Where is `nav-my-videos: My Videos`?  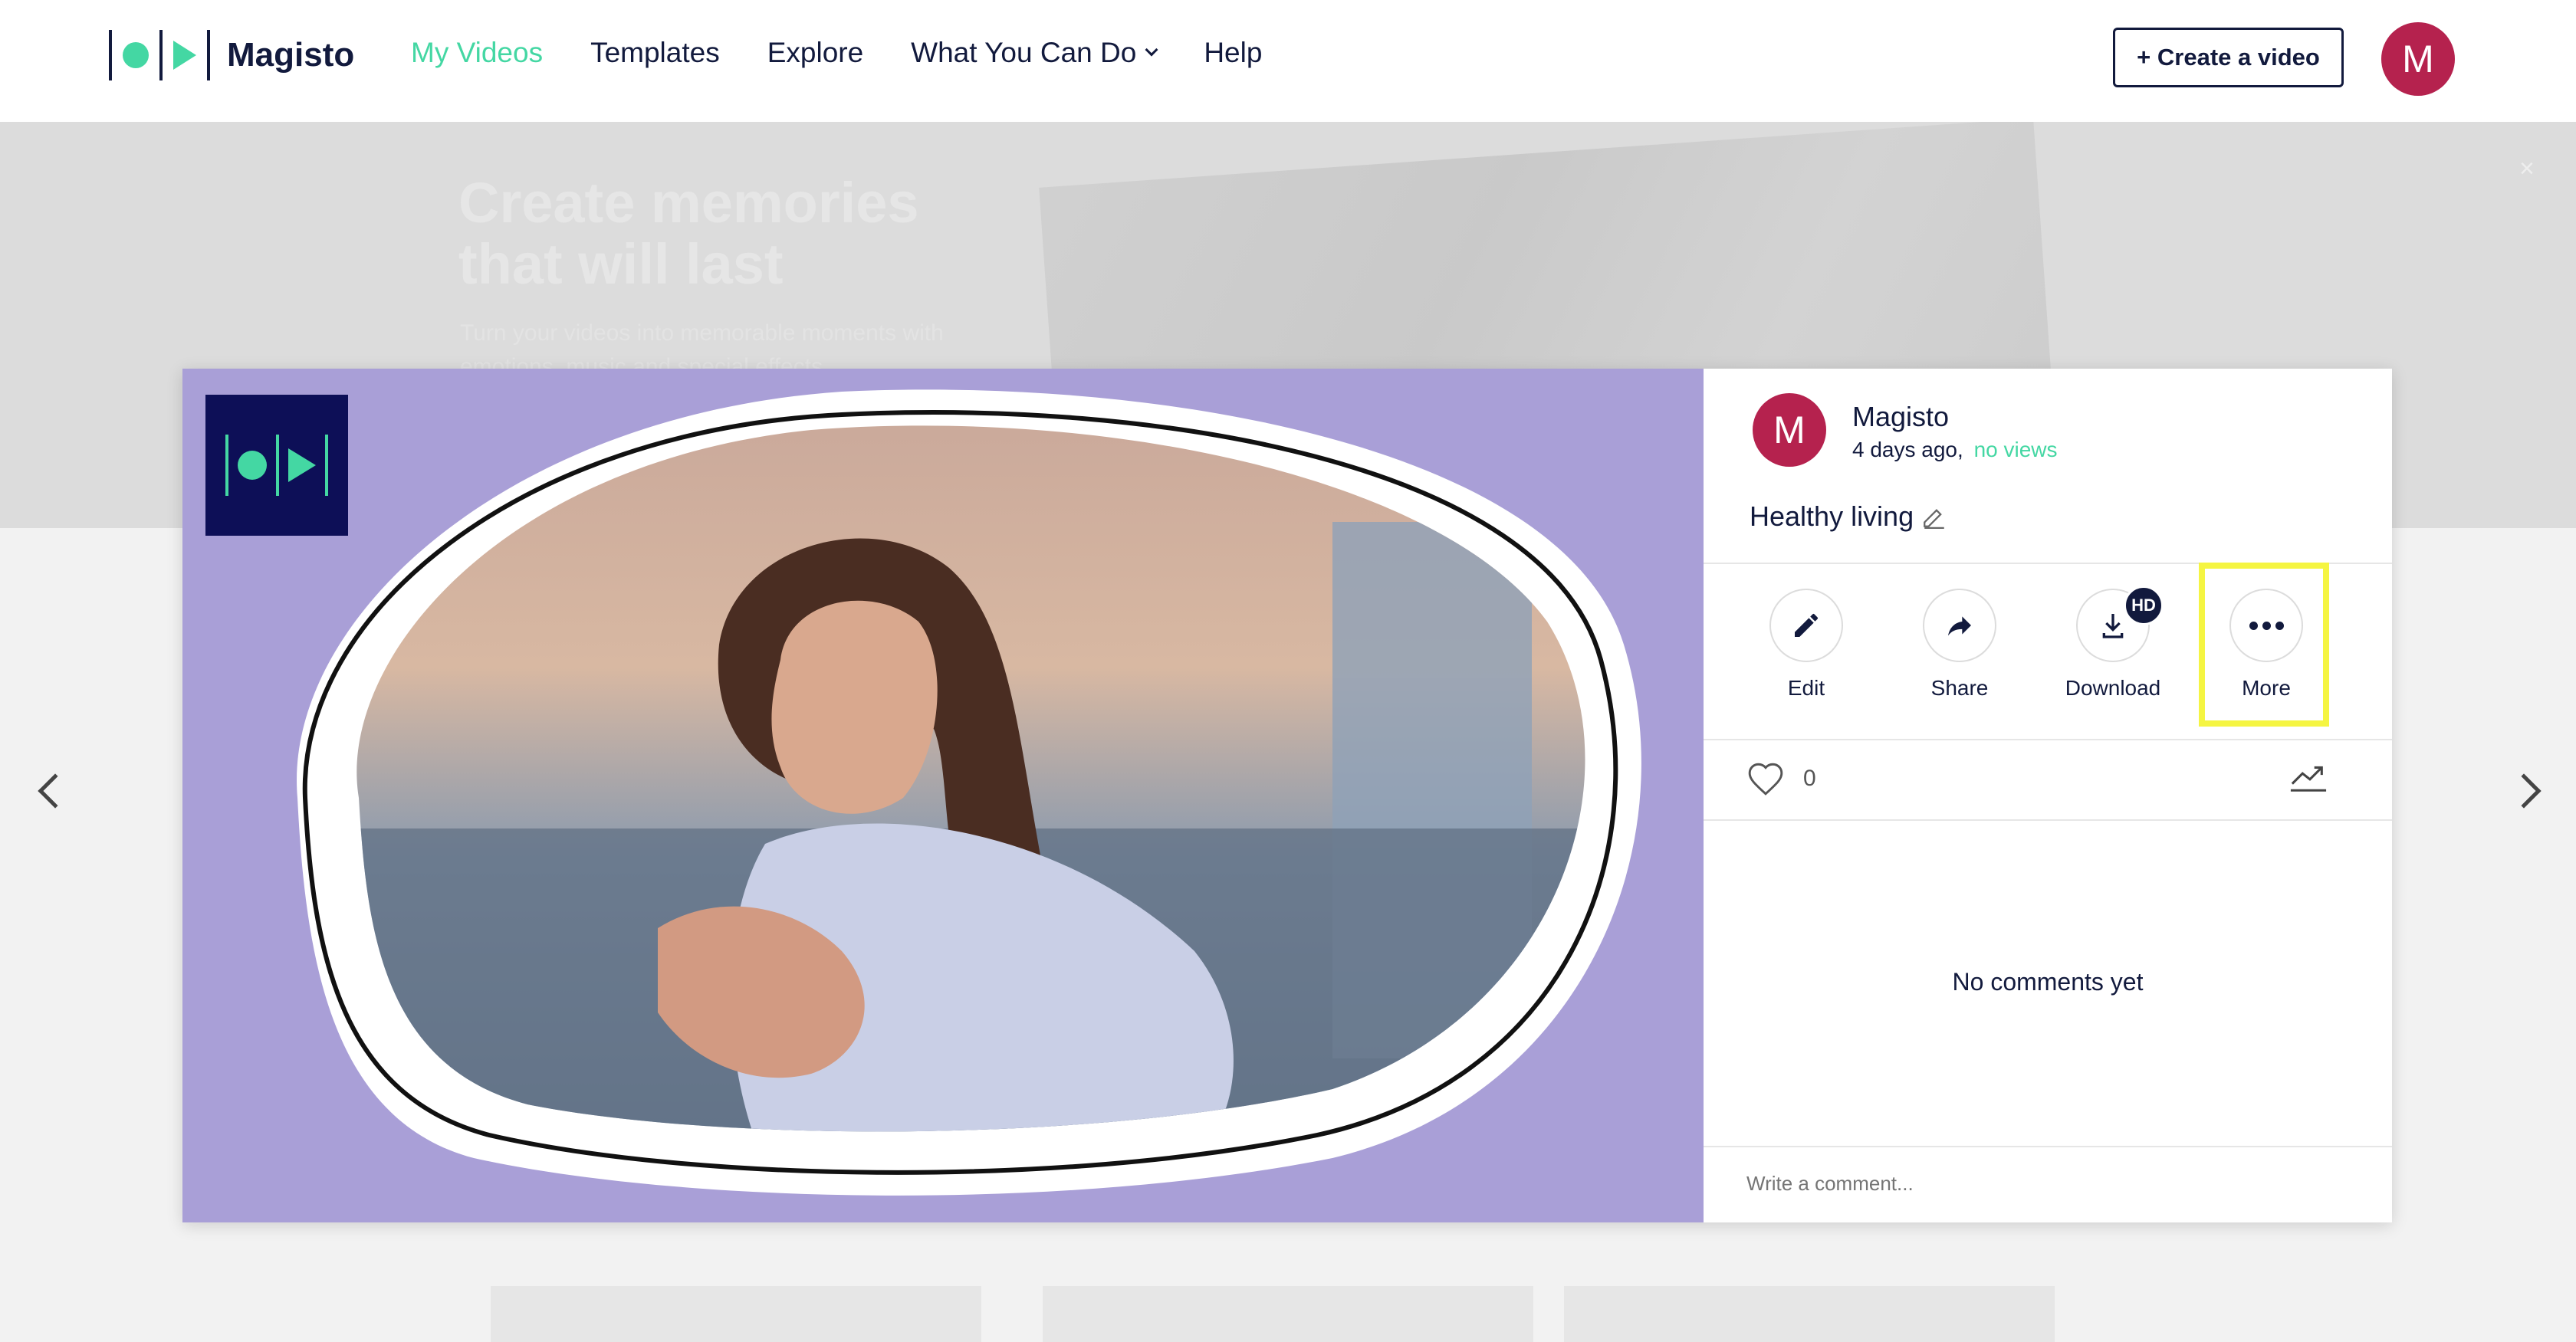 nav-my-videos: My Videos is located at coordinates (477, 53).